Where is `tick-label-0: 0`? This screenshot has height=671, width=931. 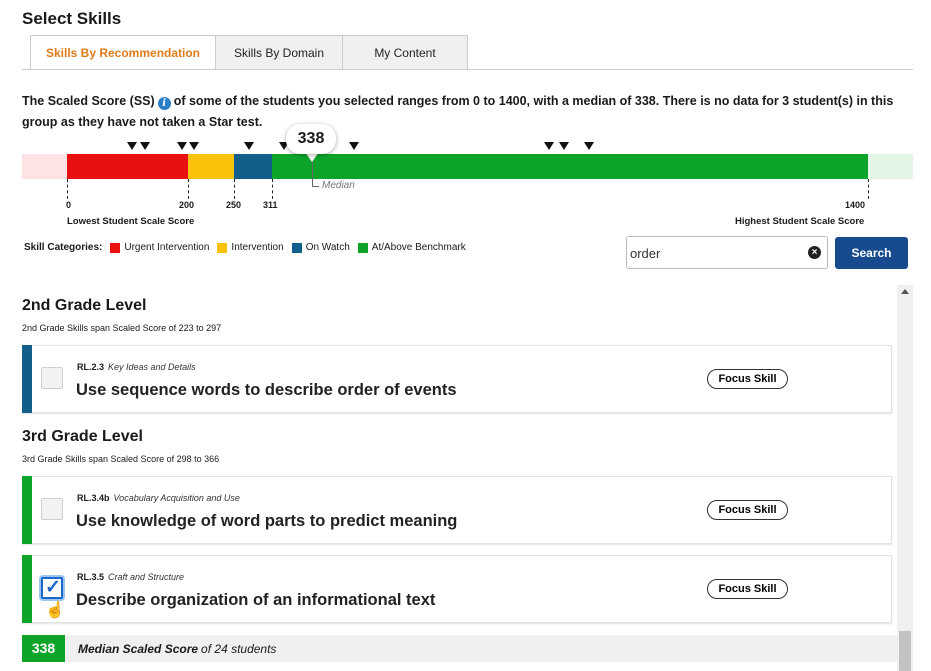
tick-label-0: 0 is located at coordinates (69, 205).